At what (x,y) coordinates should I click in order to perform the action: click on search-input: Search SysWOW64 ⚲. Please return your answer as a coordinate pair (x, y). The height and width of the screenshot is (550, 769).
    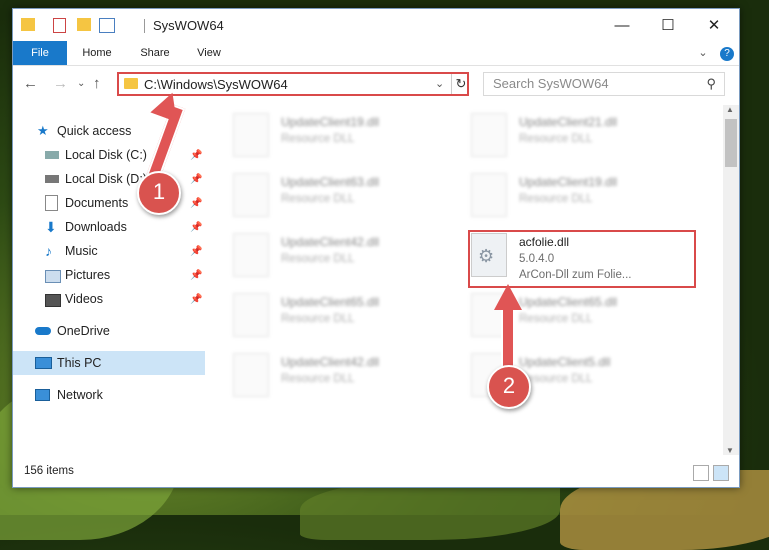
    Looking at the image, I should click on (604, 84).